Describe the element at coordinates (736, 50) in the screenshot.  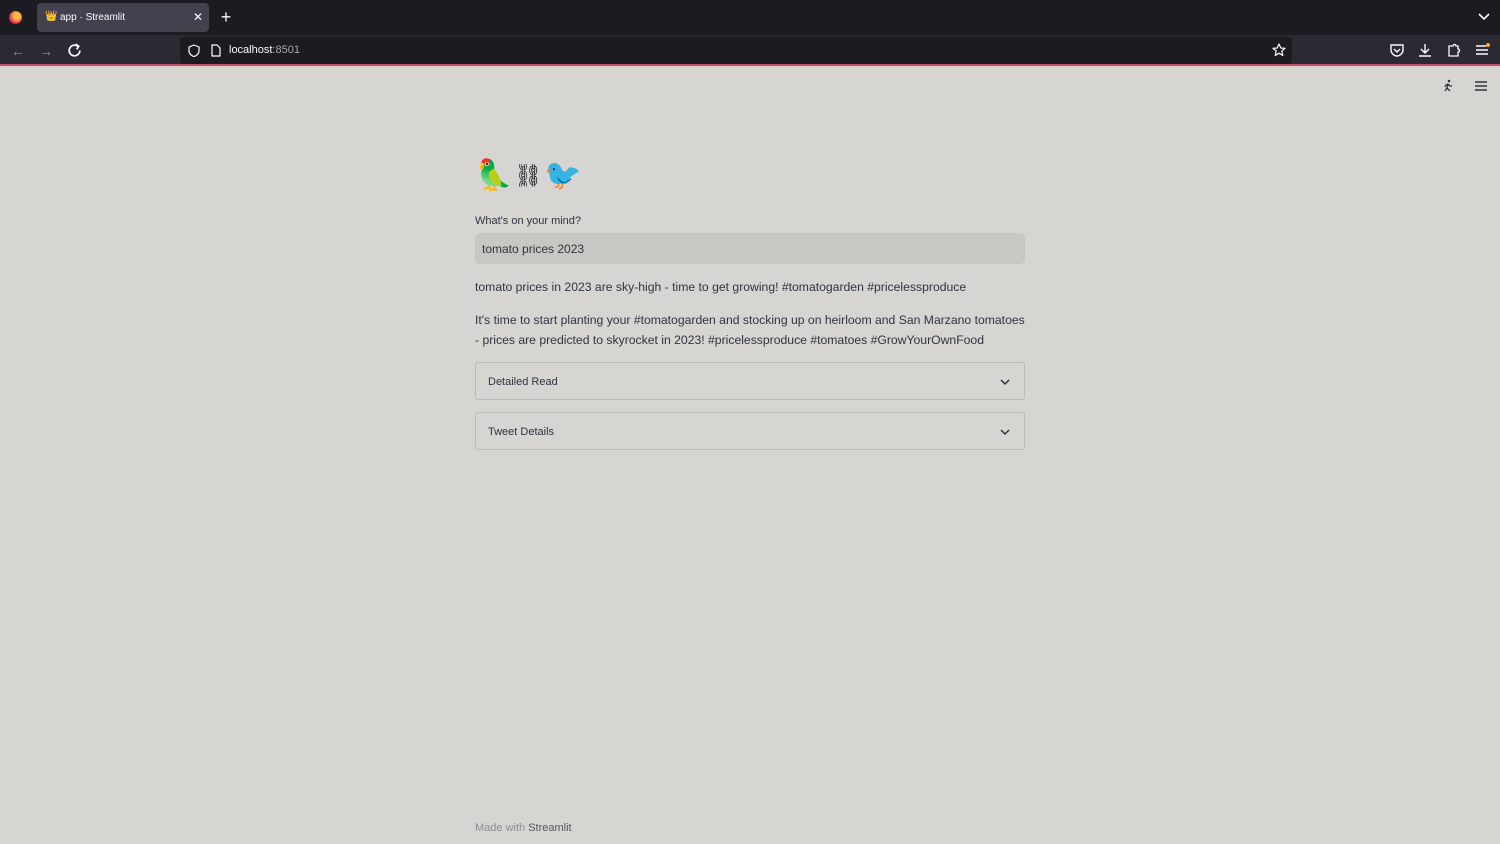
I see `url-bar: localhost:8501` at that location.